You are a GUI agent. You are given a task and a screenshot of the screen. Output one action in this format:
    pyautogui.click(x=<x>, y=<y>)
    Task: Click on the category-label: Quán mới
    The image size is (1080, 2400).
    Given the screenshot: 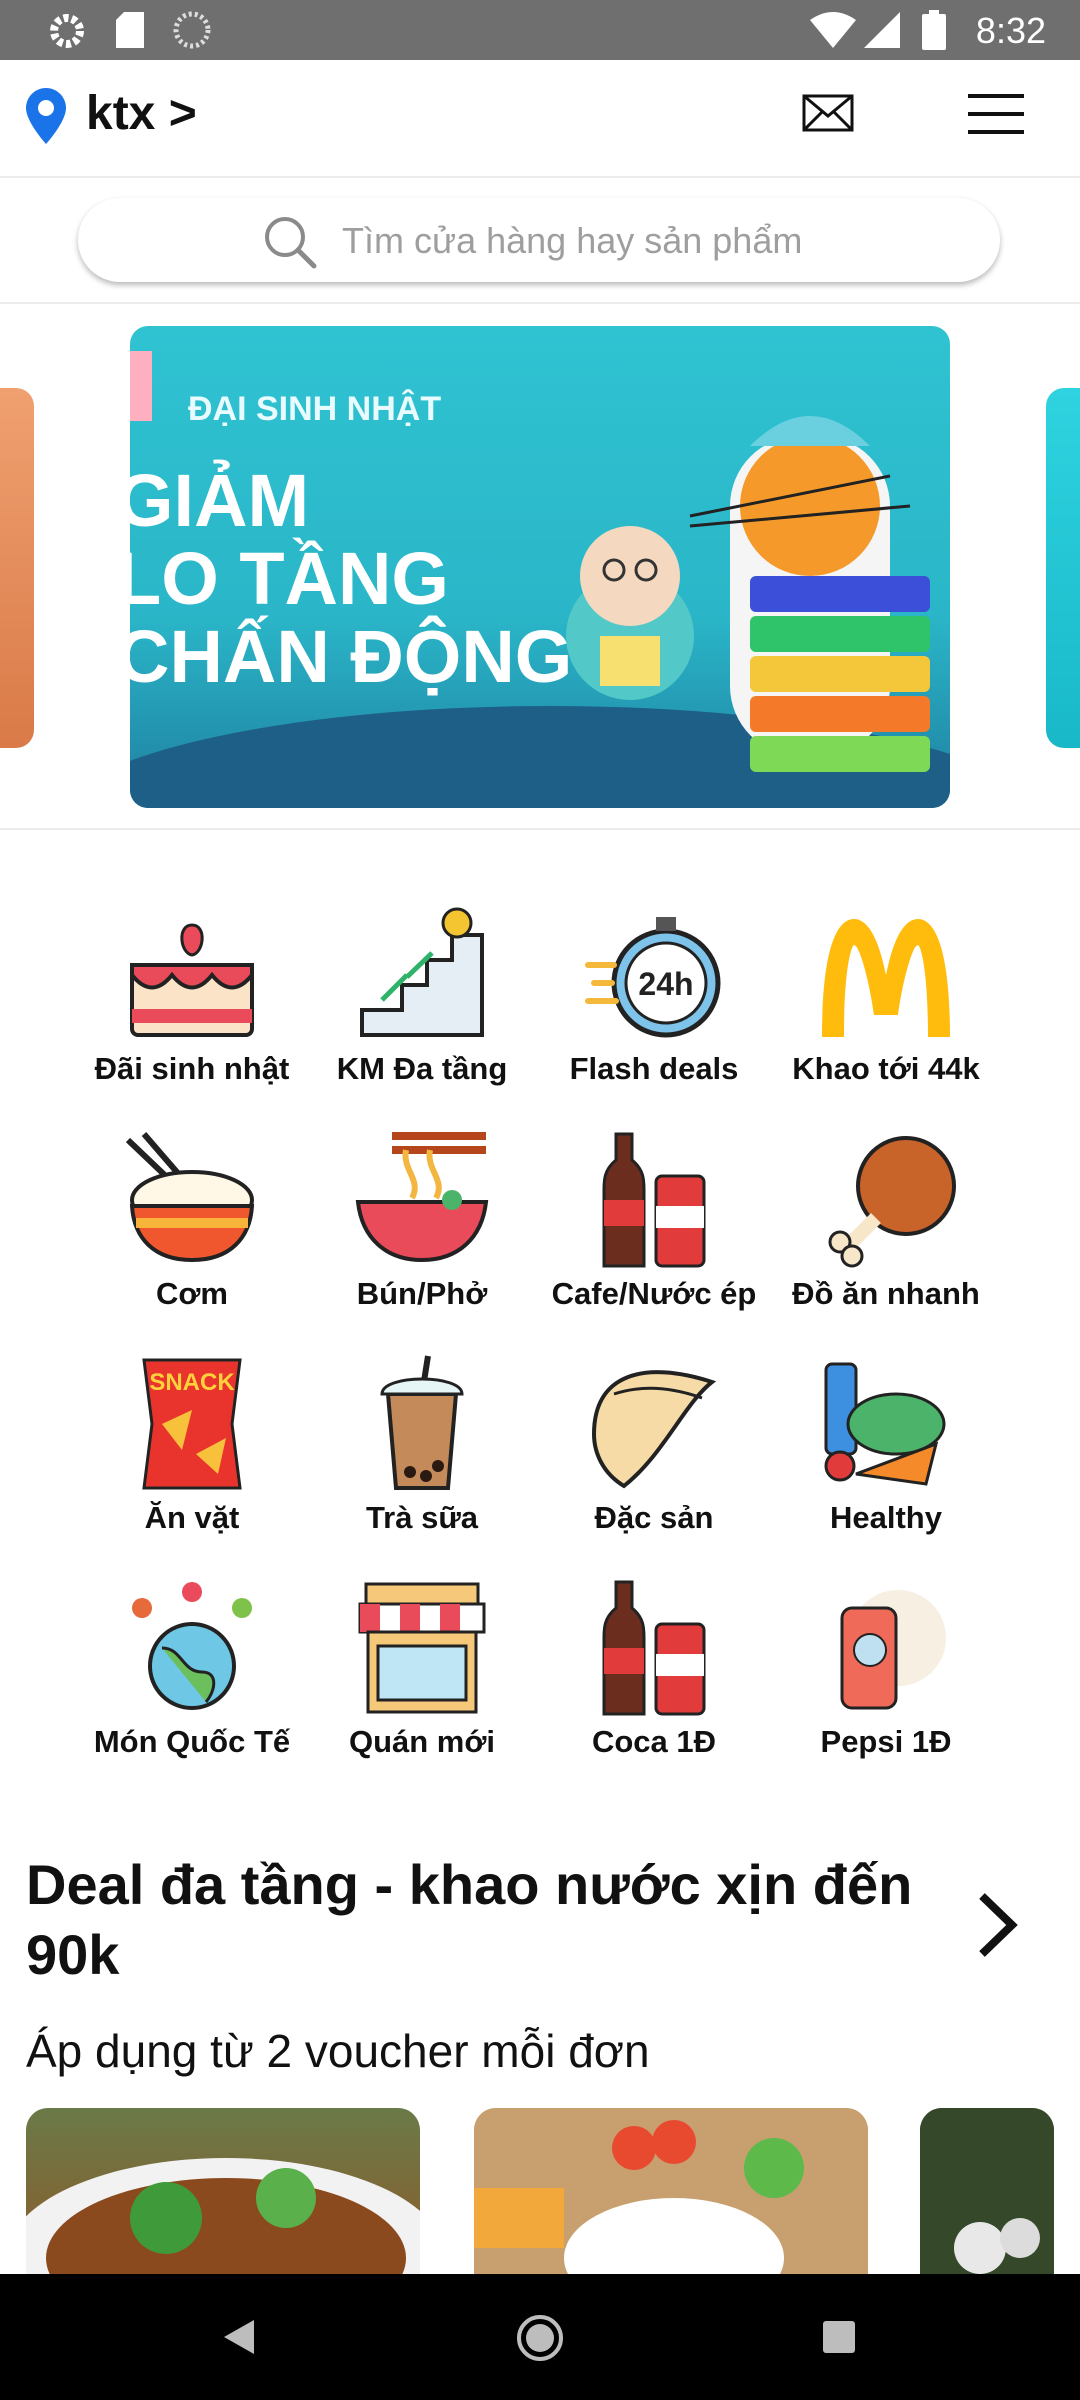 What is the action you would take?
    pyautogui.click(x=422, y=1741)
    